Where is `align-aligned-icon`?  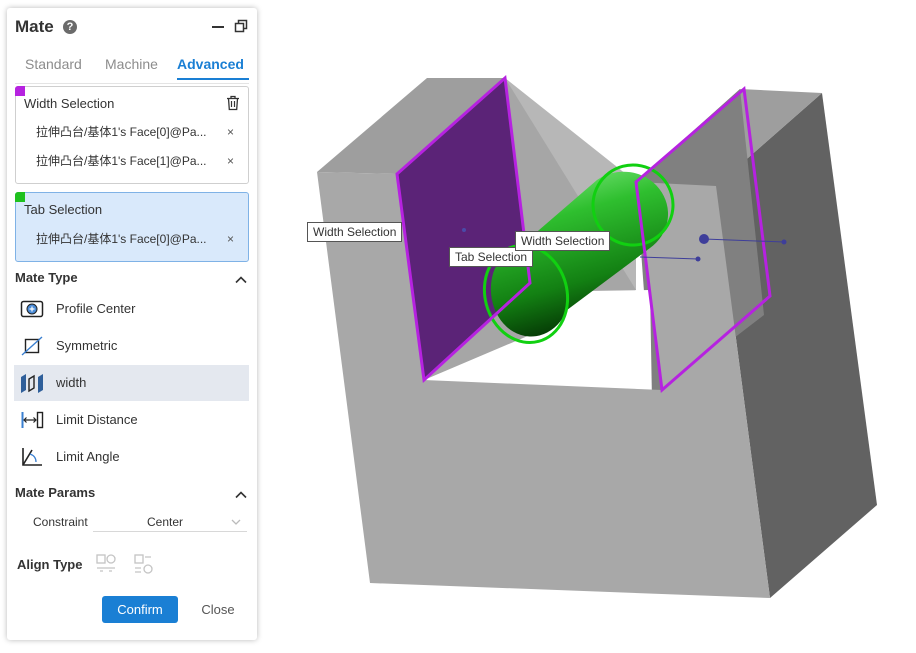
align-aligned-icon is located at coordinates (106, 564).